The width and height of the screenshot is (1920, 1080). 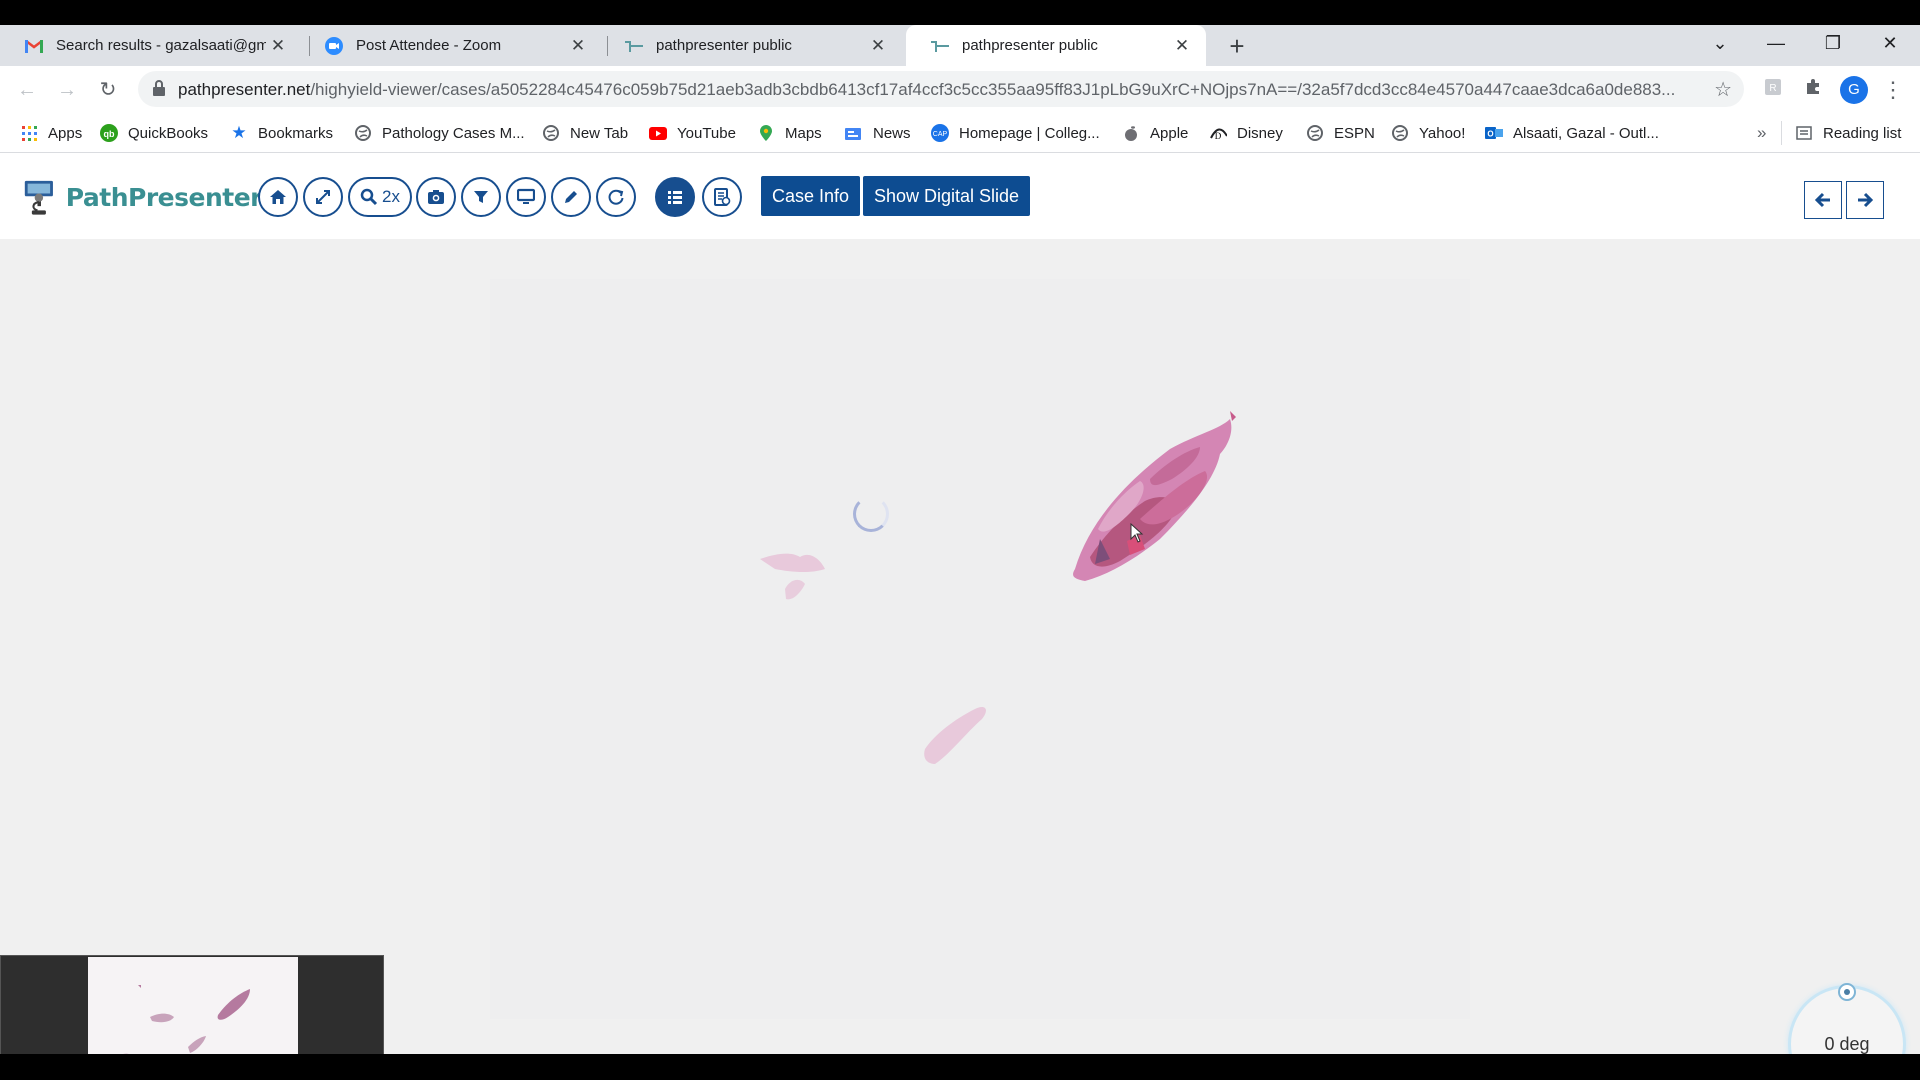 I want to click on home-button, so click(x=278, y=197).